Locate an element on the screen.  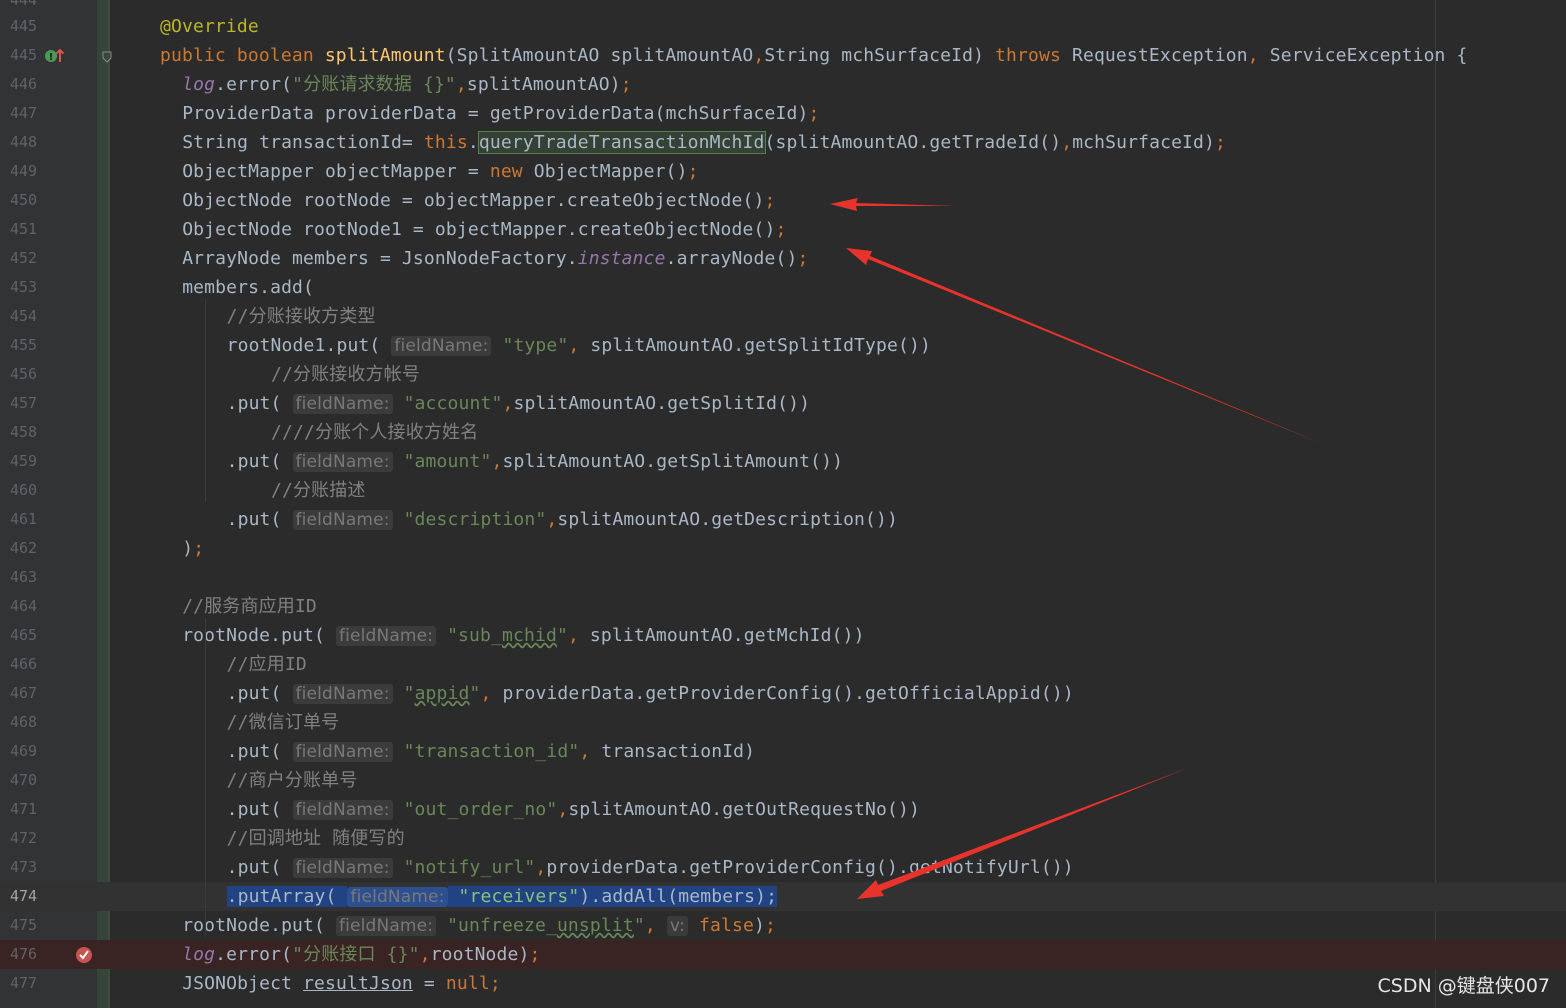
watermark: CSDN @键盘侠007 is located at coordinates (1463, 986).